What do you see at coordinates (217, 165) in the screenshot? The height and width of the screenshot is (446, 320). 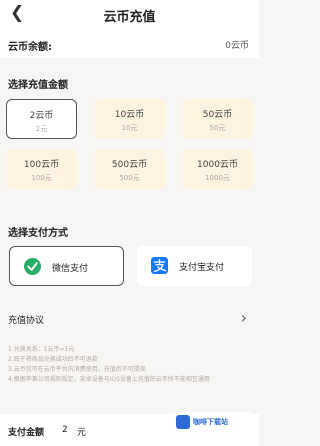 I see `amount-coins: 1000云币` at bounding box center [217, 165].